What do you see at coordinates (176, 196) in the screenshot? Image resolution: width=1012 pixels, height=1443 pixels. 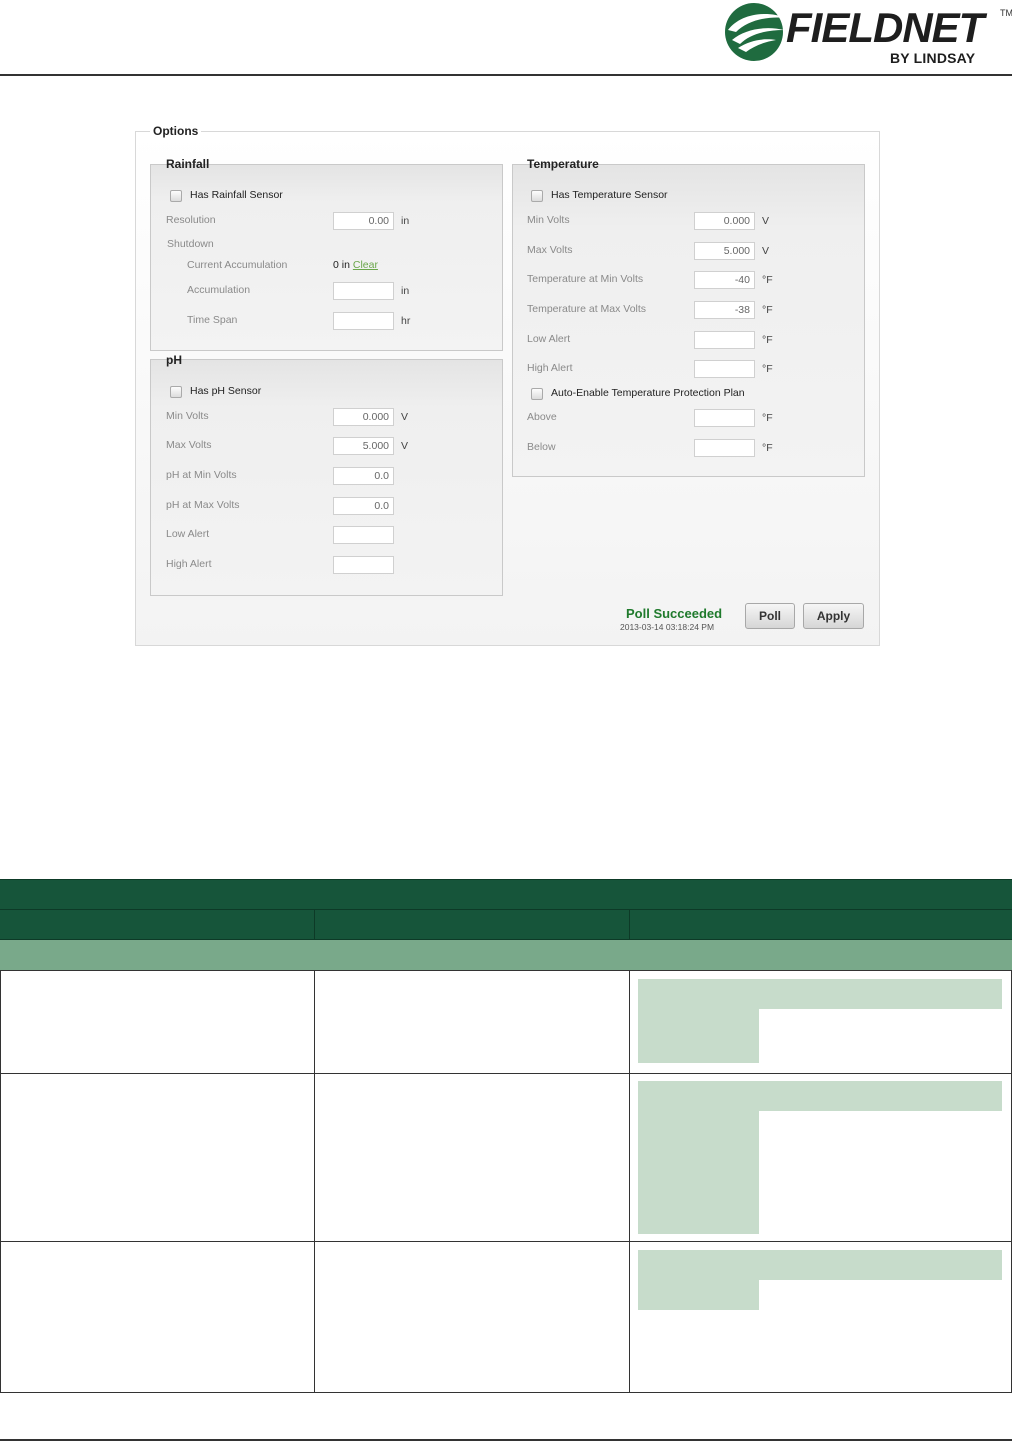 I see `has-rainfall-sensor-checkbox` at bounding box center [176, 196].